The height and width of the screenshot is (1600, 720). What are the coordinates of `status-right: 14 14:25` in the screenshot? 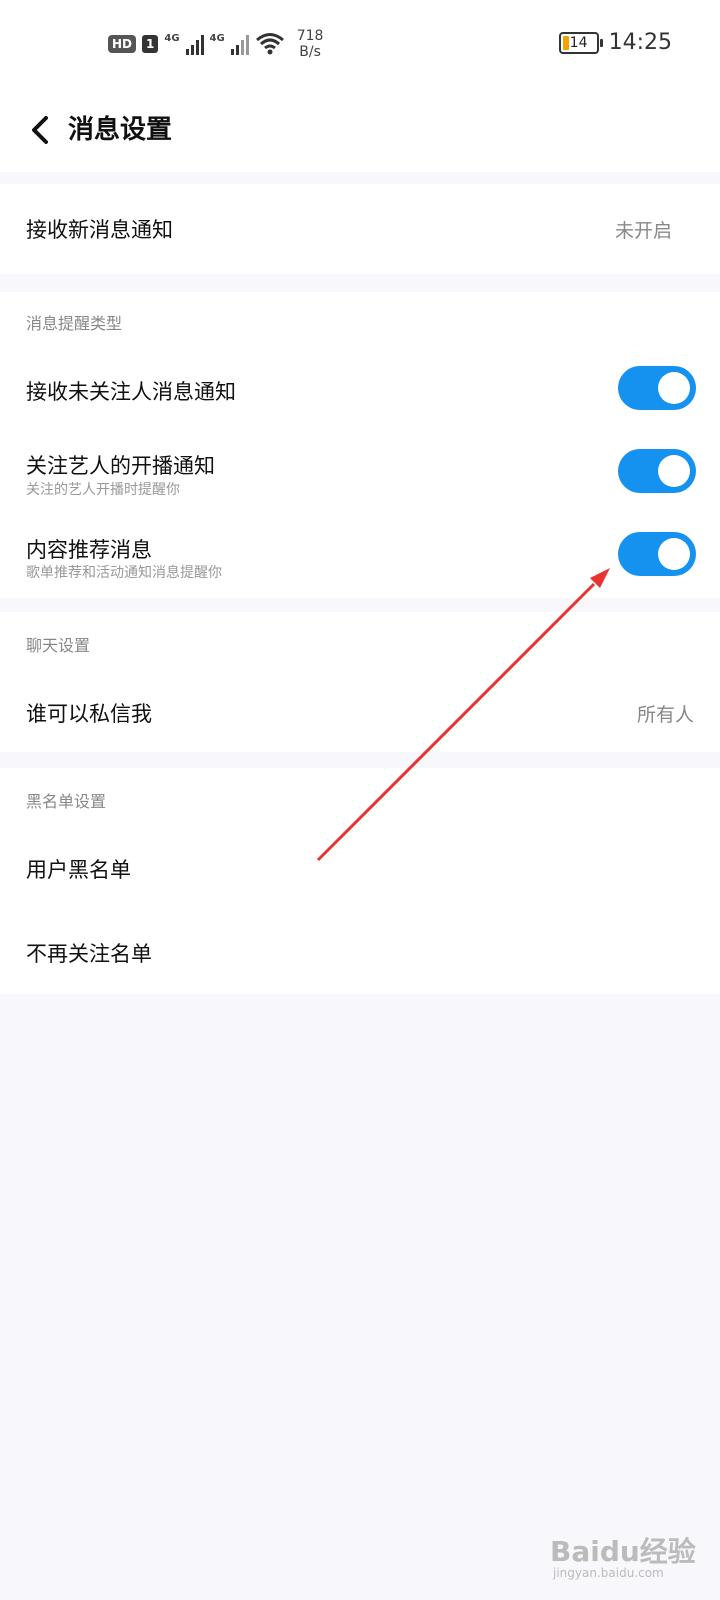 It's located at (615, 42).